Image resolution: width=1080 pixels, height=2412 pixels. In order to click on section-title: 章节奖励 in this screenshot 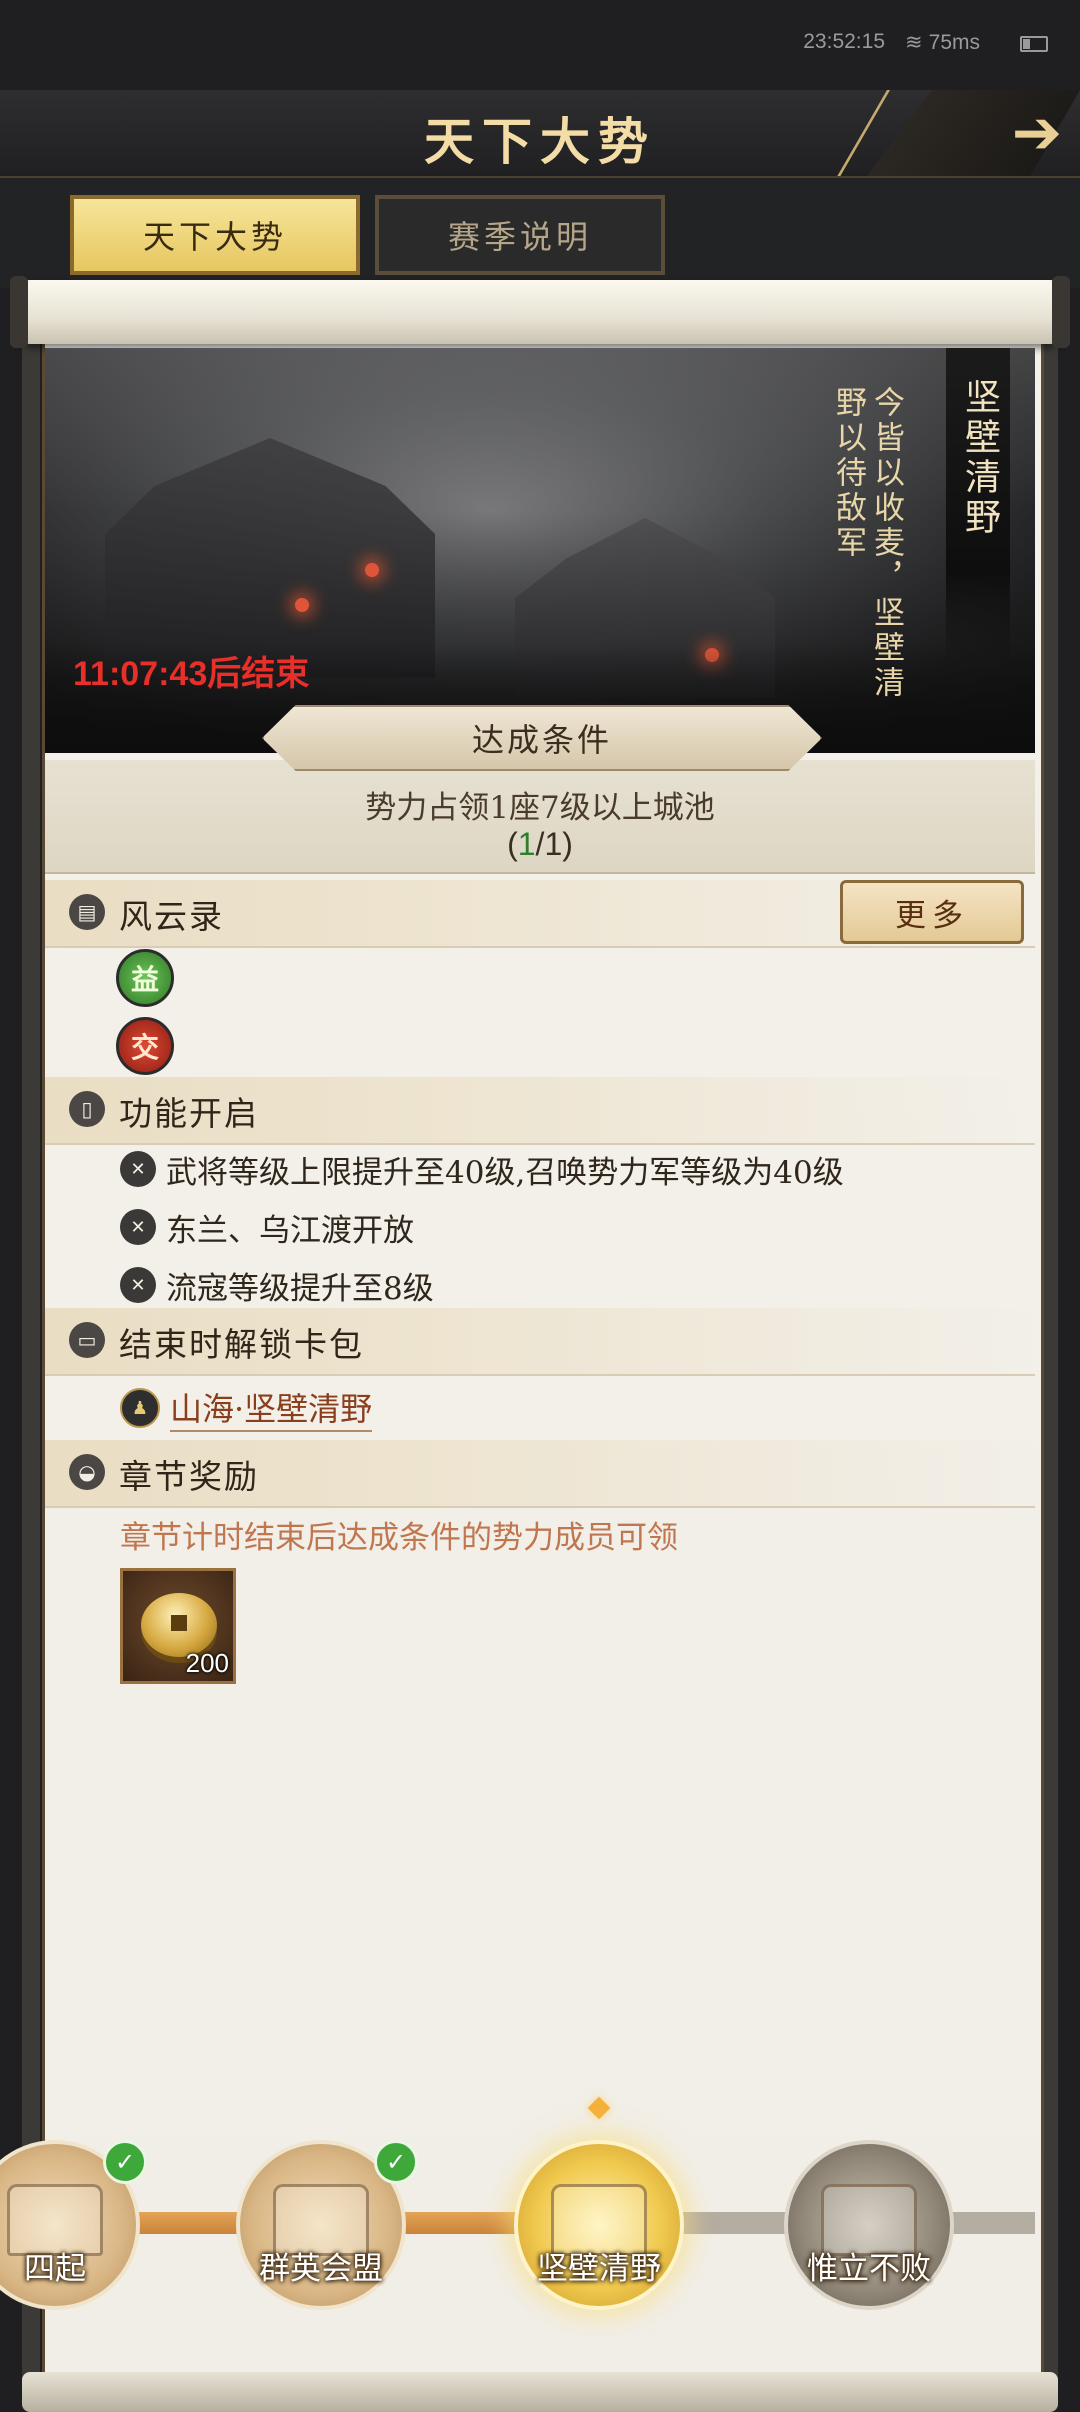, I will do `click(189, 1476)`.